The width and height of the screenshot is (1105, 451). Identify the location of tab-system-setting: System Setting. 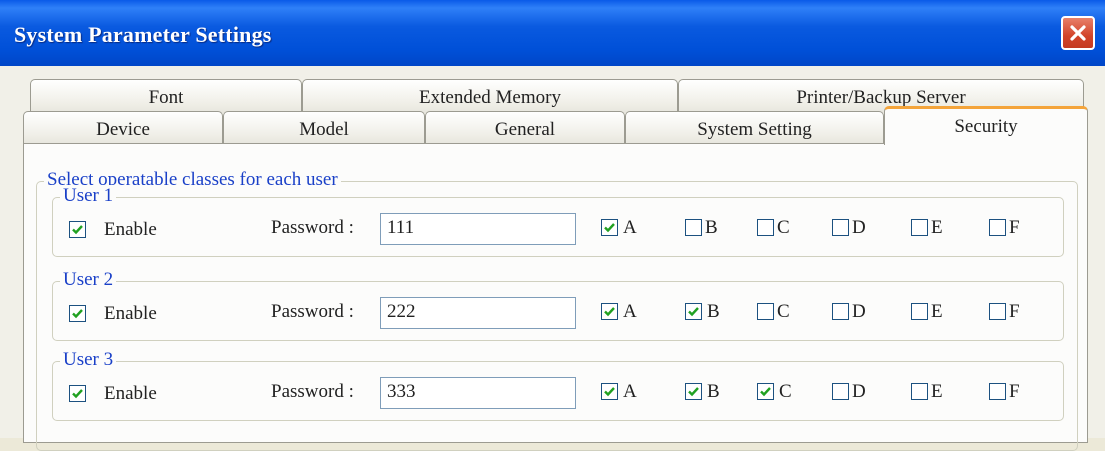
(754, 127).